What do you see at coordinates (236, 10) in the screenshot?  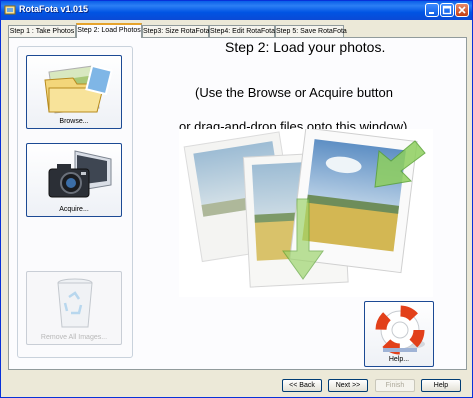 I see `title-bar: RotaFota v1.015` at bounding box center [236, 10].